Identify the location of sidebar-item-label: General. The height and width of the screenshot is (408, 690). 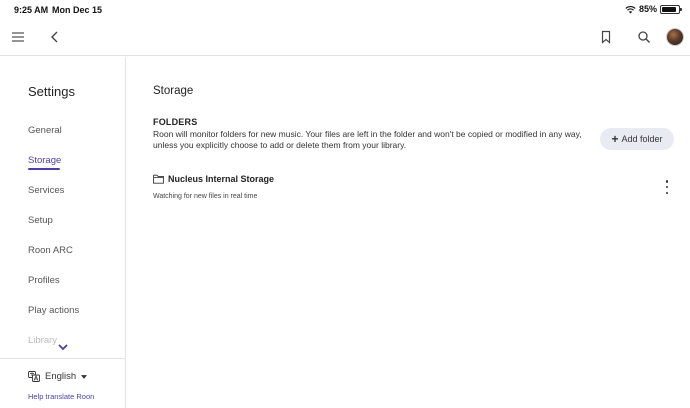
(45, 130).